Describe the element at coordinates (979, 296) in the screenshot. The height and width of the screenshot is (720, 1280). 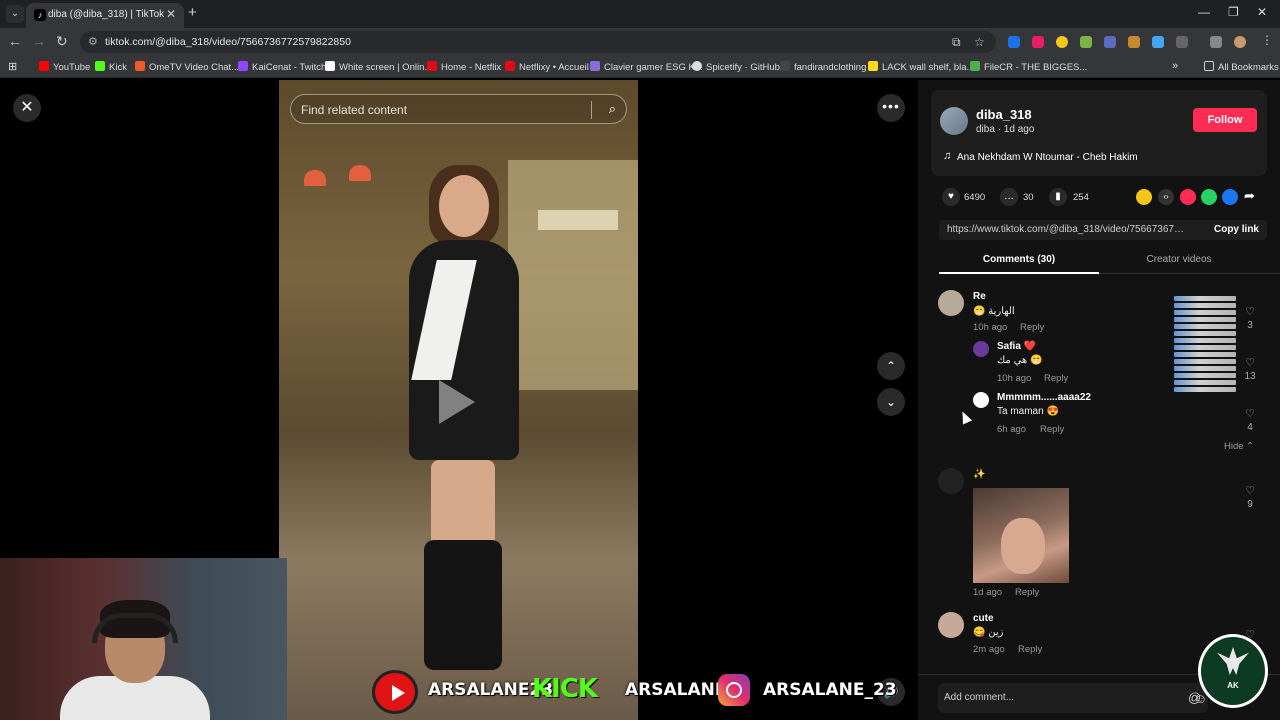
I see `comment-author: Re` at that location.